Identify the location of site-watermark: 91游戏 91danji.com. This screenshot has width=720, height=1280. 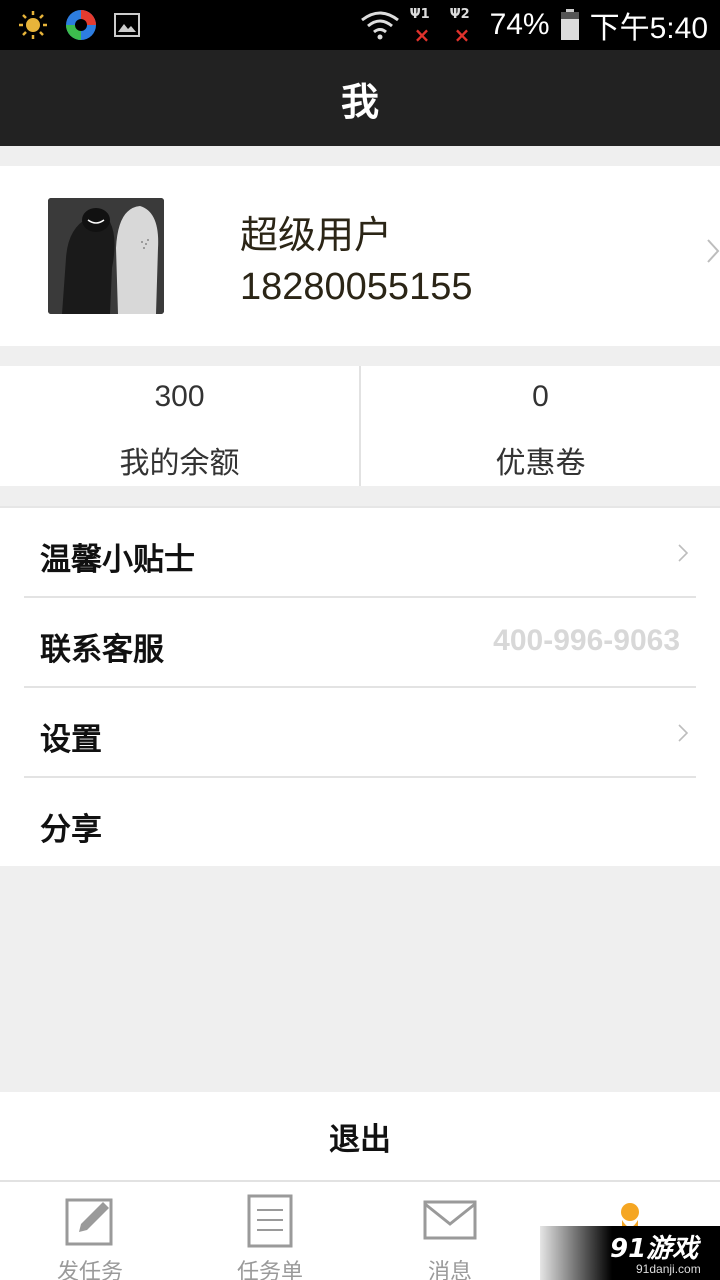
(630, 1253).